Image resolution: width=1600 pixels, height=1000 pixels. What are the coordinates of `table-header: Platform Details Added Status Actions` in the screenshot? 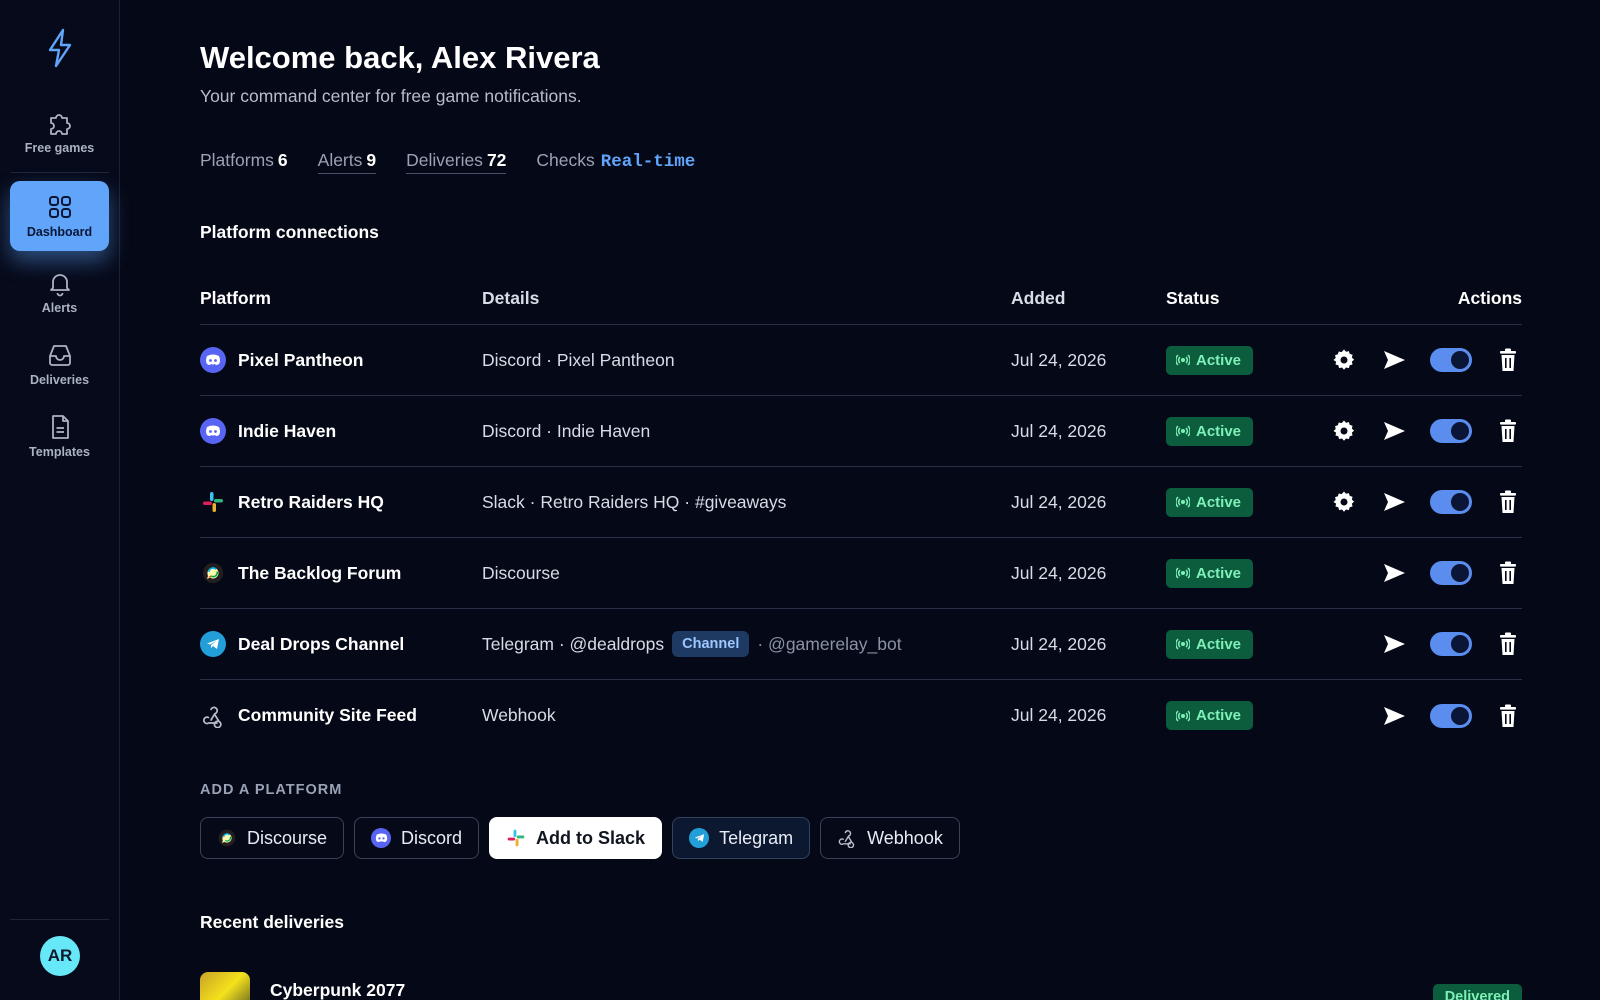 It's located at (861, 298).